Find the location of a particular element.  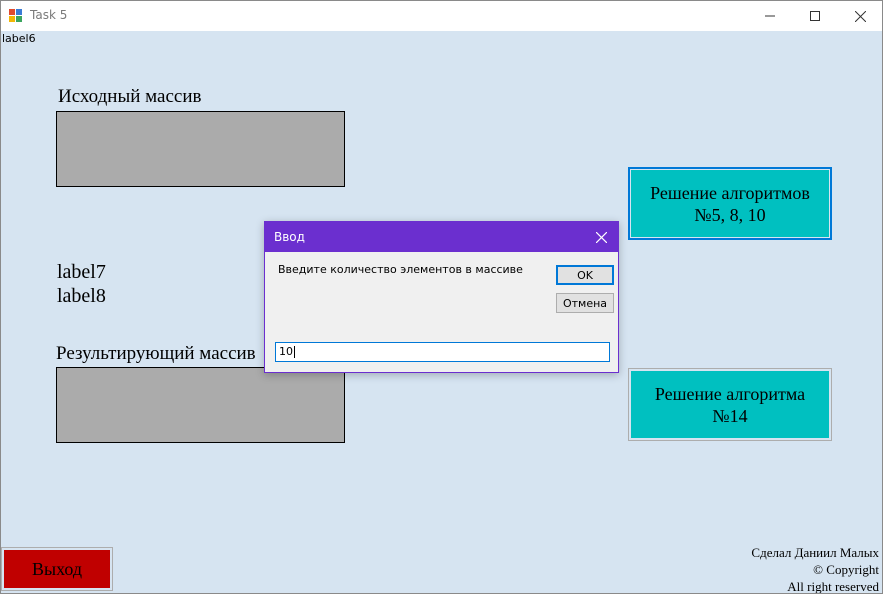

dialog-prompt: Введите количество элементов в массиве is located at coordinates (400, 269).